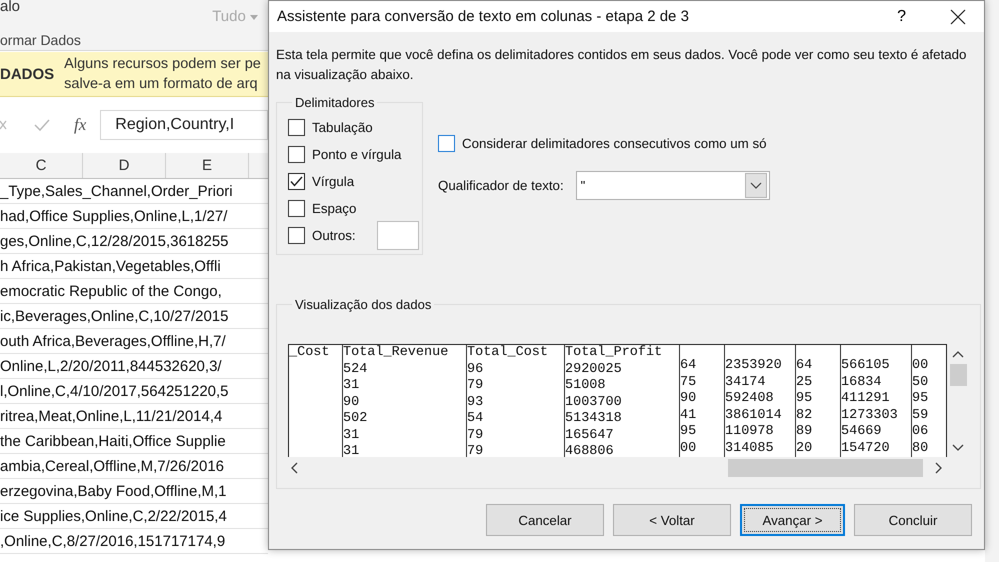 The height and width of the screenshot is (562, 999). What do you see at coordinates (754, 416) in the screenshot?
I see `preview-cell-text: 3861014` at bounding box center [754, 416].